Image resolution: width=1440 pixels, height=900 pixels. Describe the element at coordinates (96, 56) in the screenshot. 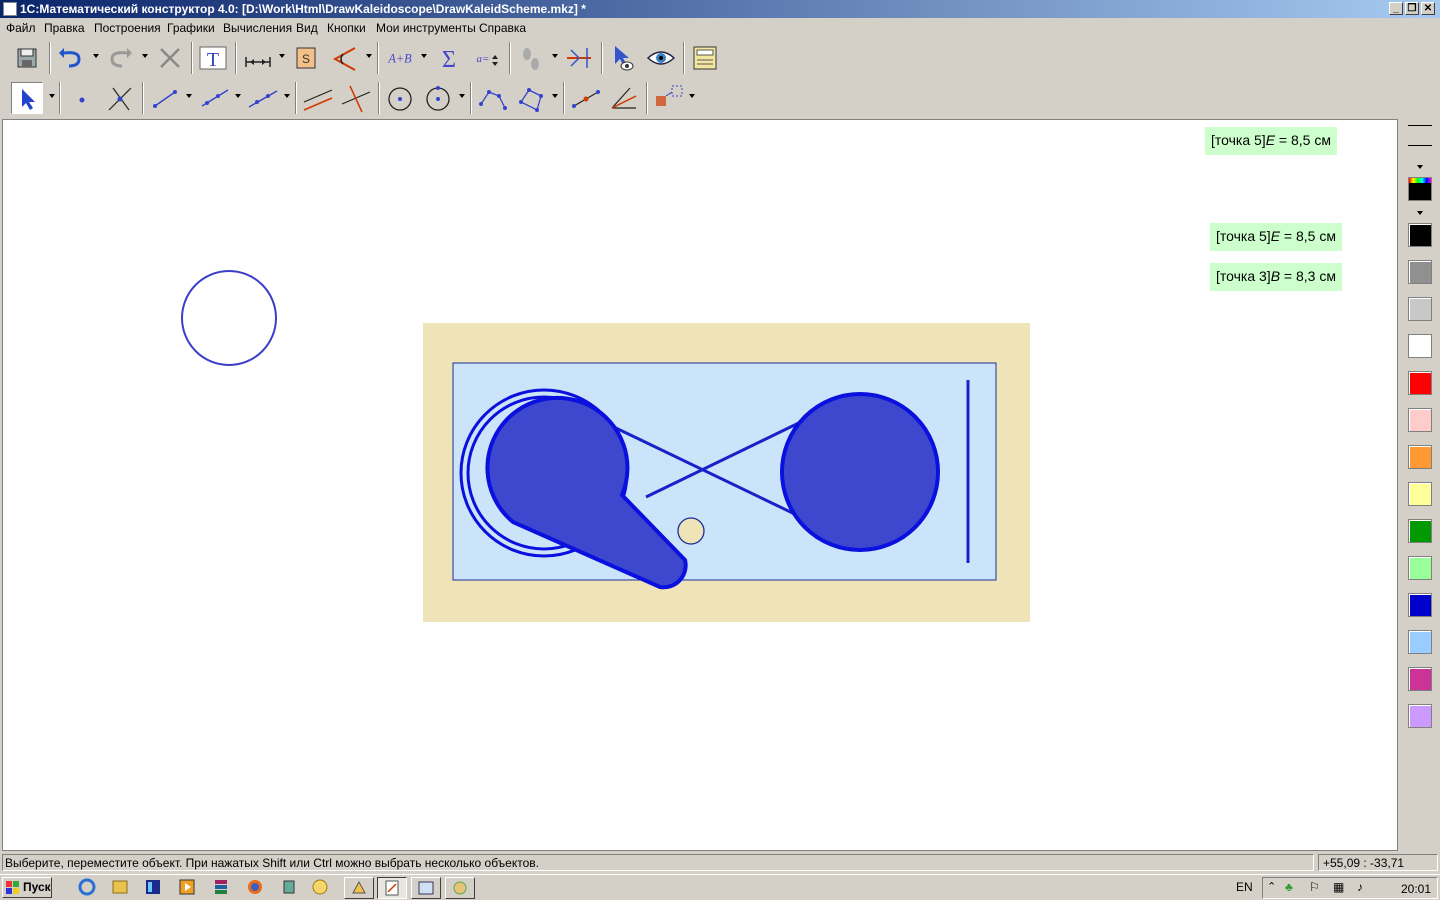

I see `undo-dropdown-icon` at that location.